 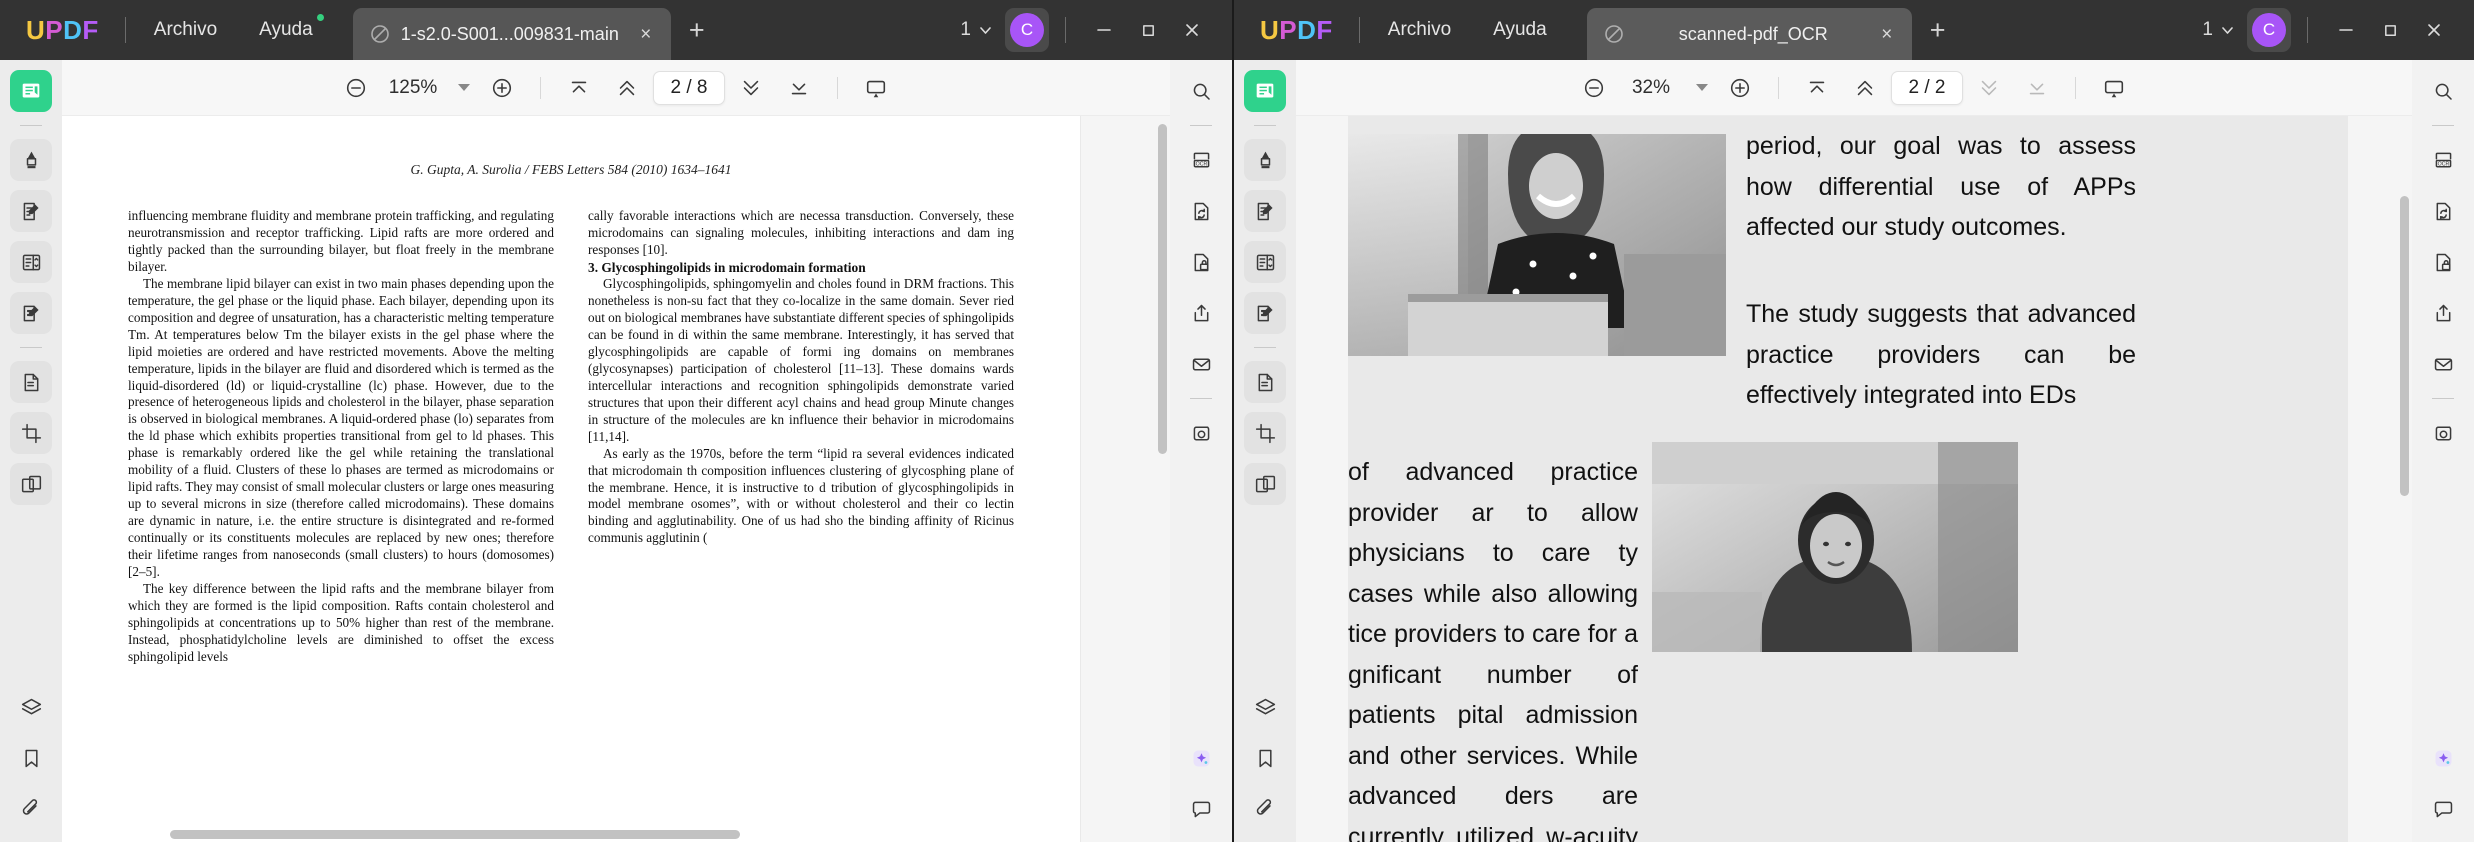 I want to click on sidebar-item-page-organize, so click(x=31, y=262).